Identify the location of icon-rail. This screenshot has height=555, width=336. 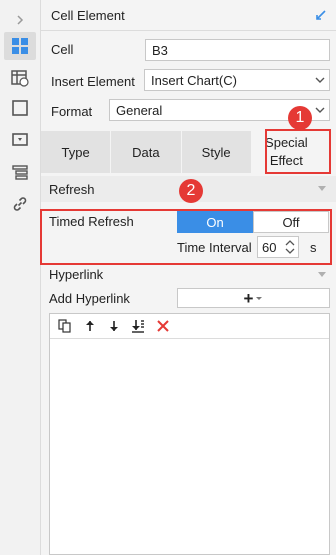
(20, 277).